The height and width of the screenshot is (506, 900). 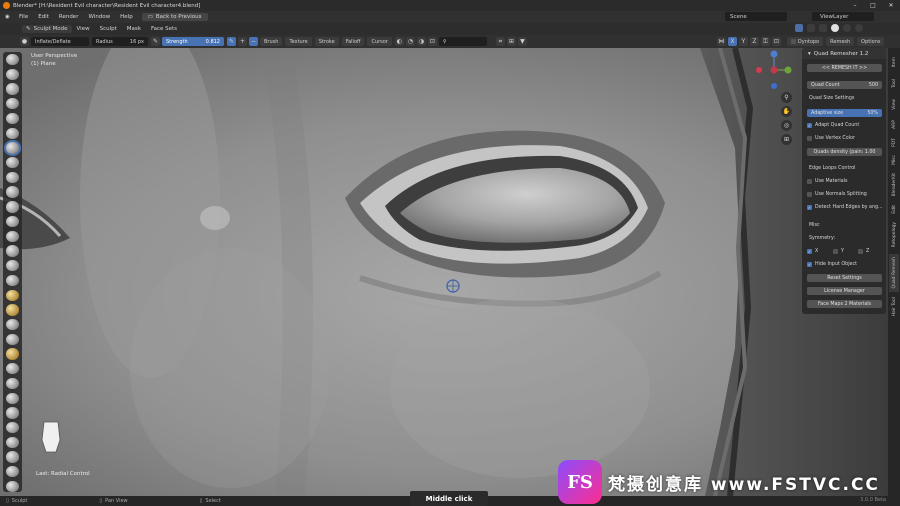 I want to click on use-materials-checkbox, so click(x=809, y=181).